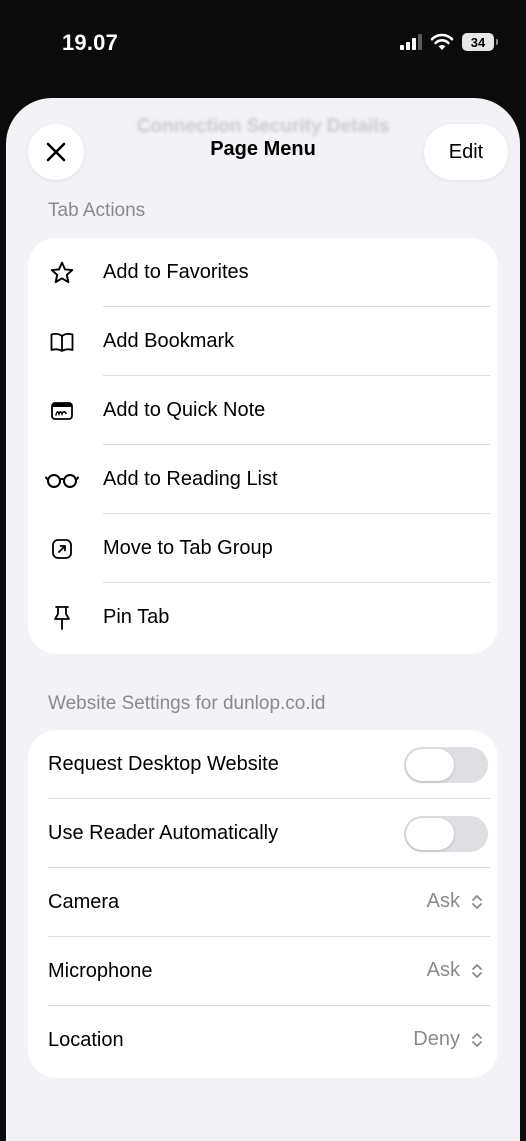 This screenshot has height=1141, width=526. I want to click on request-desktop-website-row: Request Desktop Website, so click(263, 764).